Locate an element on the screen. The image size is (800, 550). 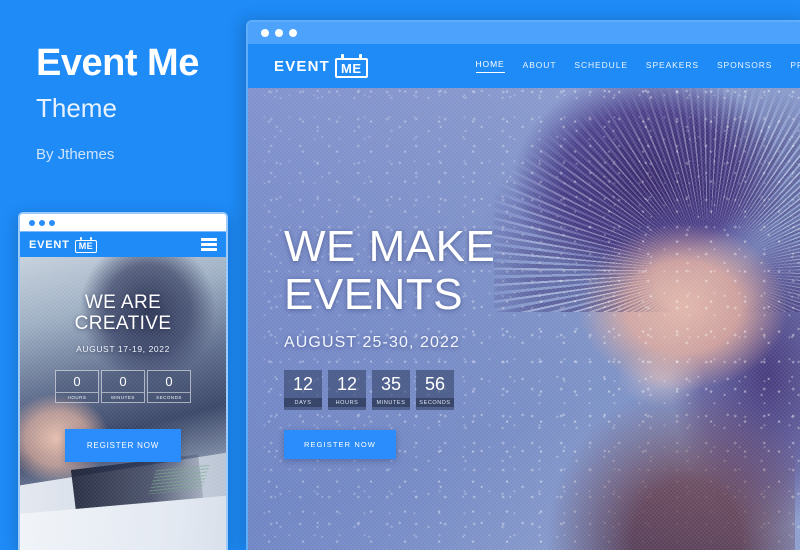
mobile-register-now-button: REGISTER NOW is located at coordinates (123, 446).